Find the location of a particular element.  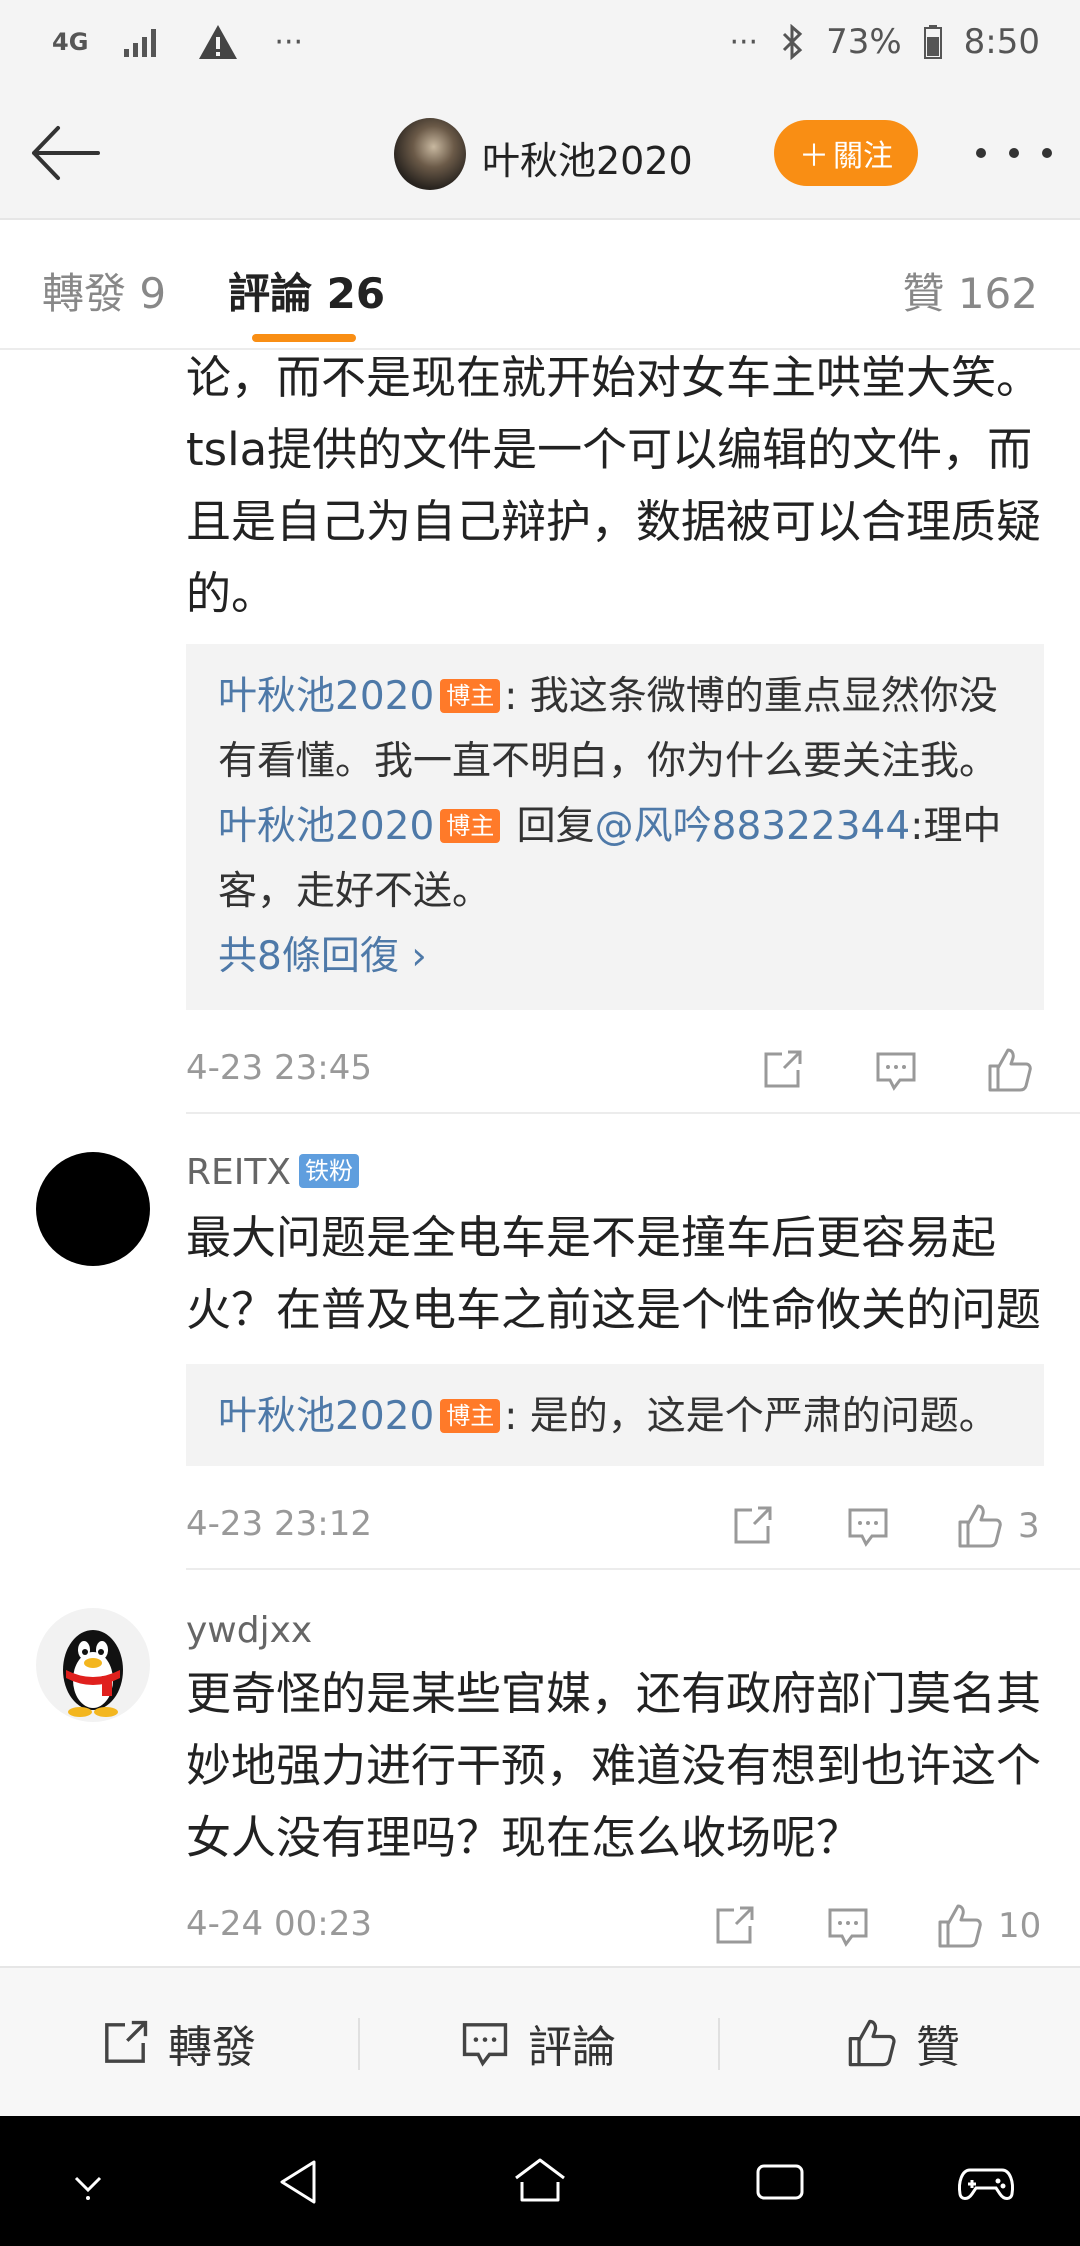

more-notifications-icon: ··· is located at coordinates (289, 42).